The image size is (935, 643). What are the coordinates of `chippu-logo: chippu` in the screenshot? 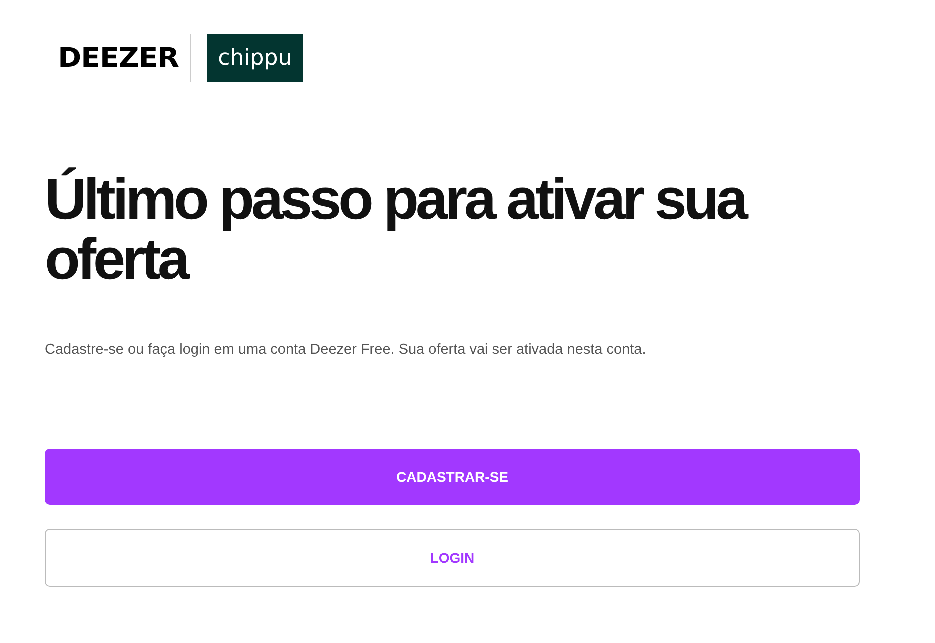 It's located at (255, 58).